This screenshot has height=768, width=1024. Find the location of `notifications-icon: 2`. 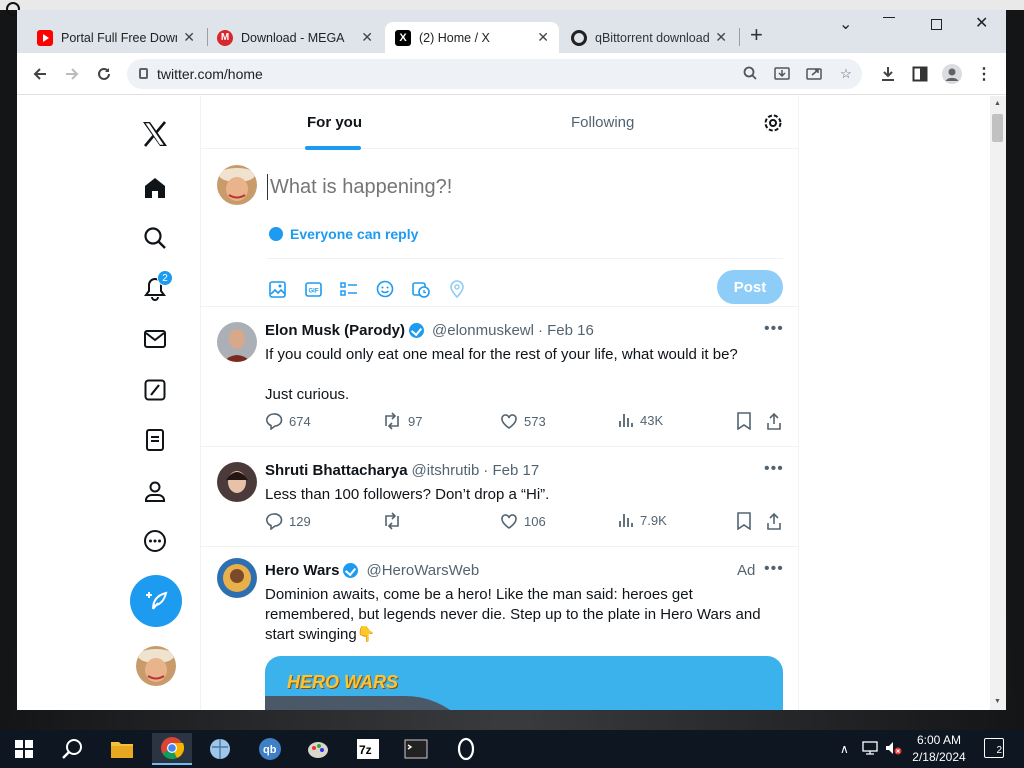

notifications-icon: 2 is located at coordinates (157, 286).